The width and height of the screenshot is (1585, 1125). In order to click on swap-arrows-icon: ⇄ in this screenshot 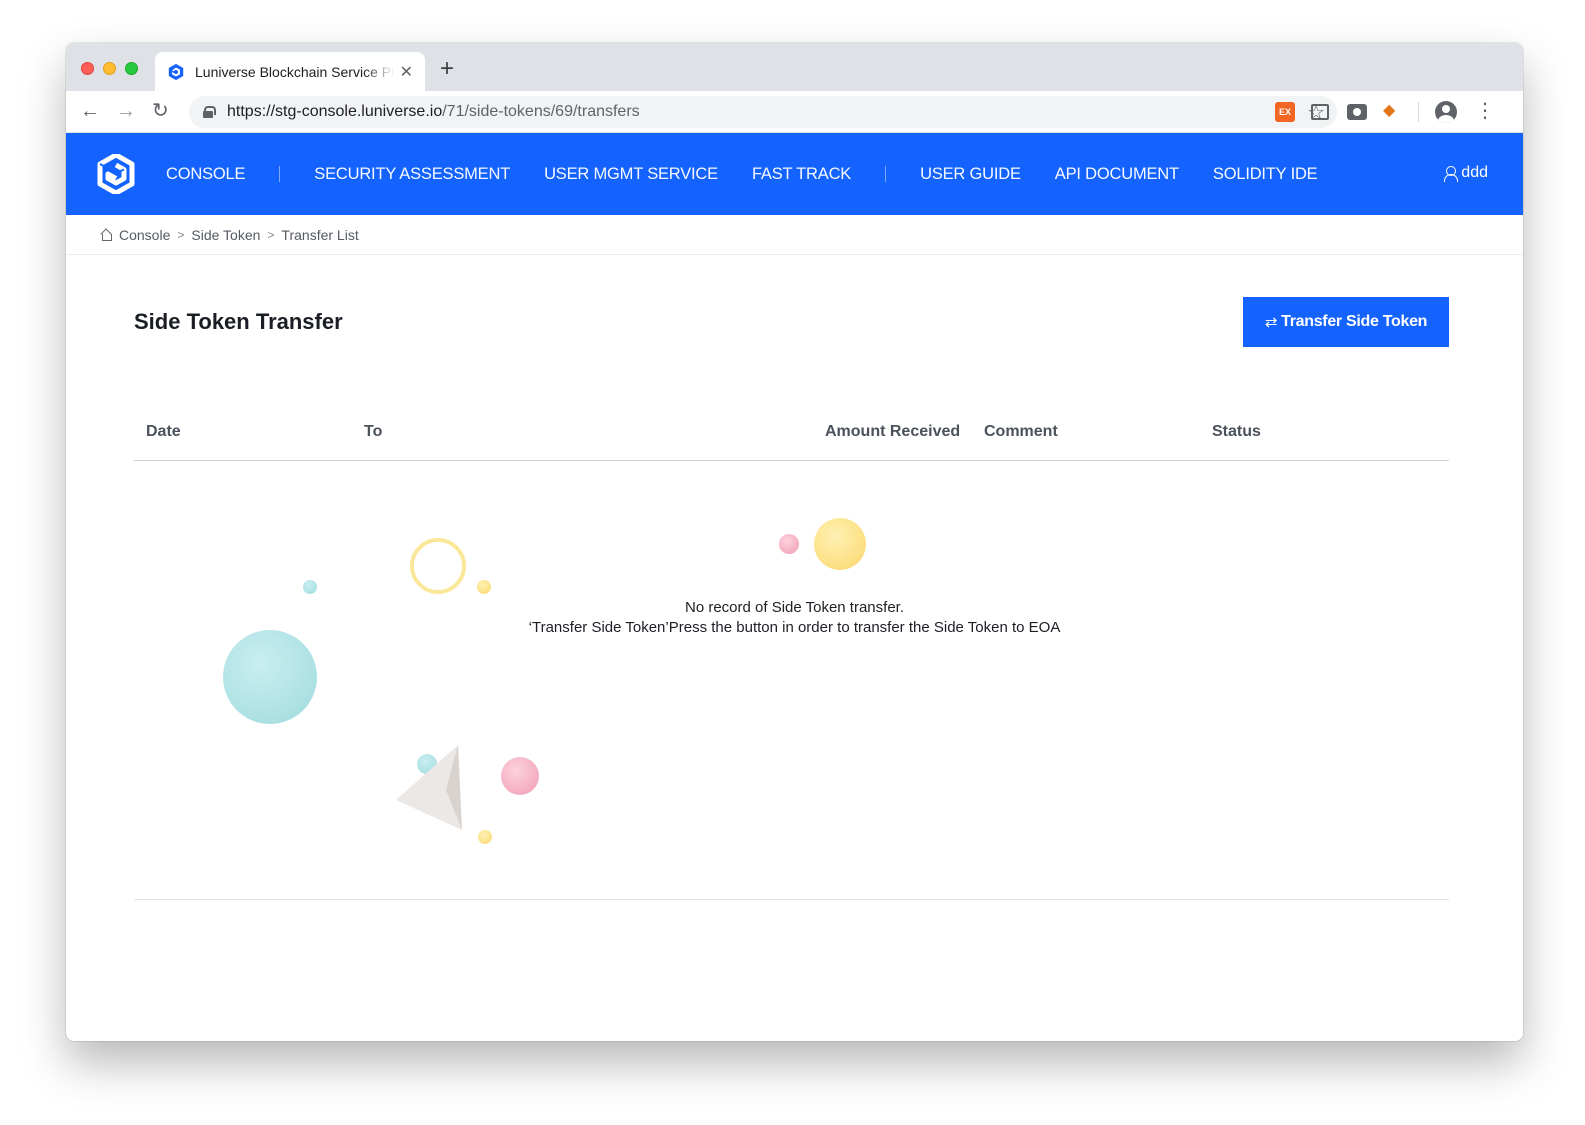, I will do `click(1271, 322)`.